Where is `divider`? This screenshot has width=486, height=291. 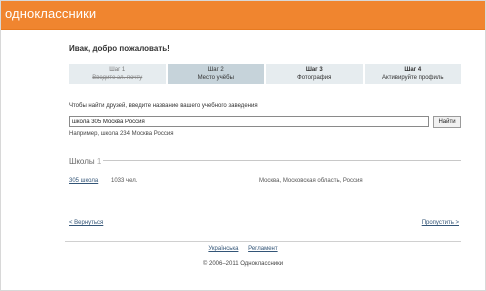
divider is located at coordinates (282, 160).